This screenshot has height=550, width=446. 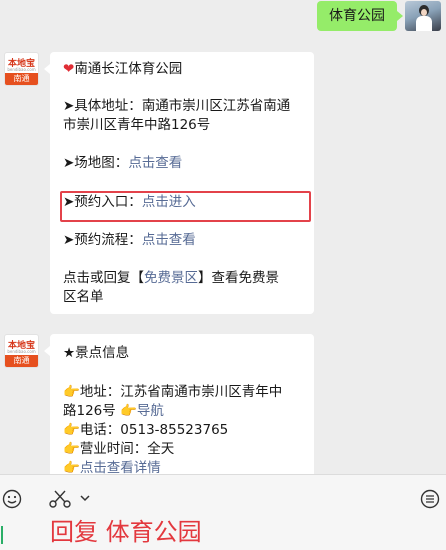 What do you see at coordinates (137, 125) in the screenshot?
I see `address-line-2: 市崇川区青年中路126号` at bounding box center [137, 125].